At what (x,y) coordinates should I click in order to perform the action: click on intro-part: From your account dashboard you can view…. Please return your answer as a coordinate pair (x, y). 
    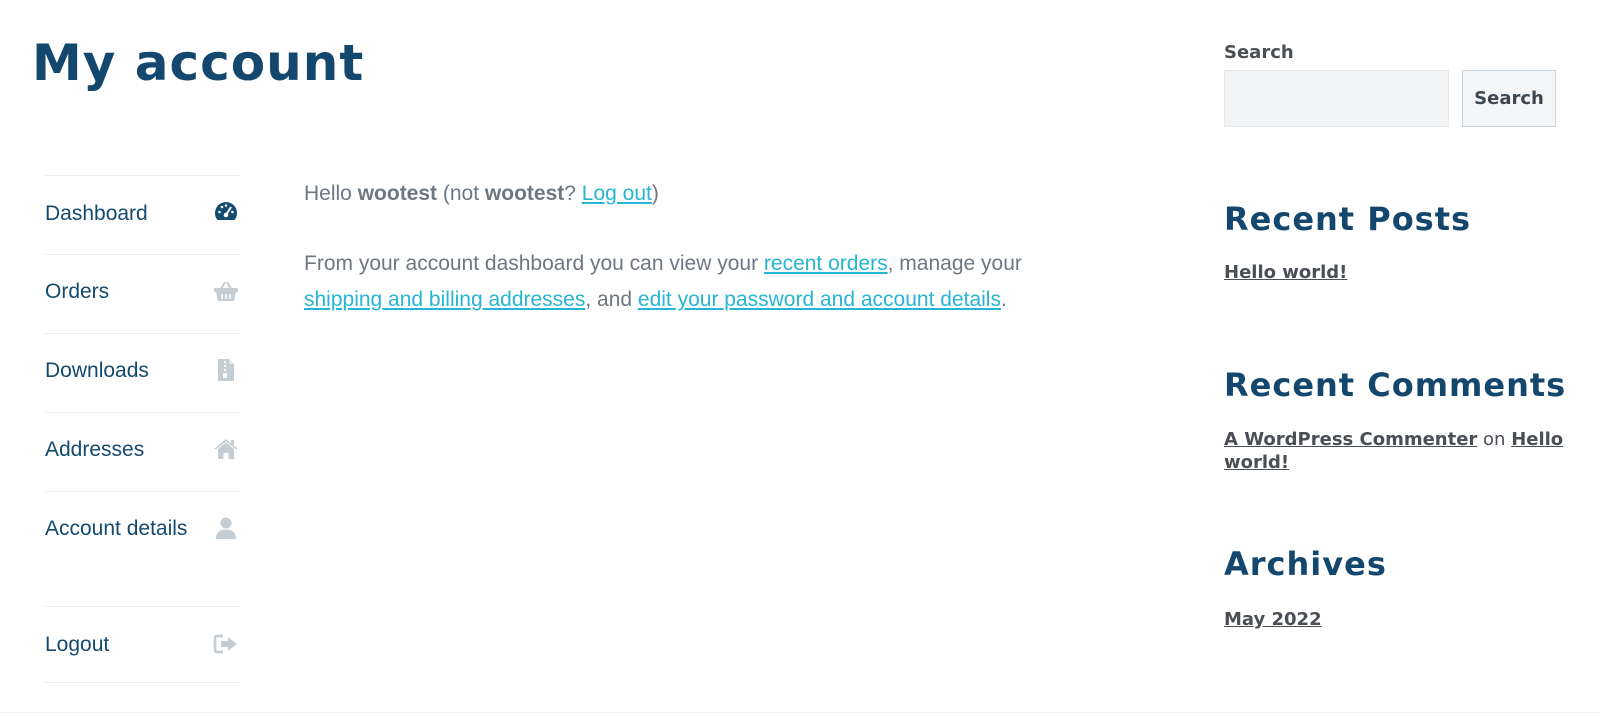
    Looking at the image, I should click on (534, 263).